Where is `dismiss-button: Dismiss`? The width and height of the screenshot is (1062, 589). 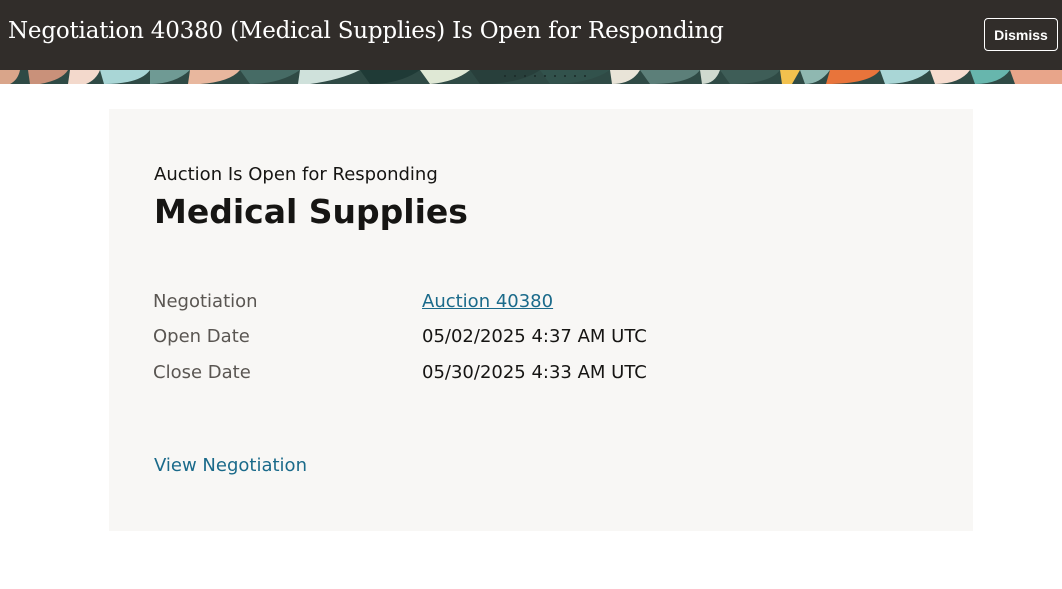 dismiss-button: Dismiss is located at coordinates (1021, 34).